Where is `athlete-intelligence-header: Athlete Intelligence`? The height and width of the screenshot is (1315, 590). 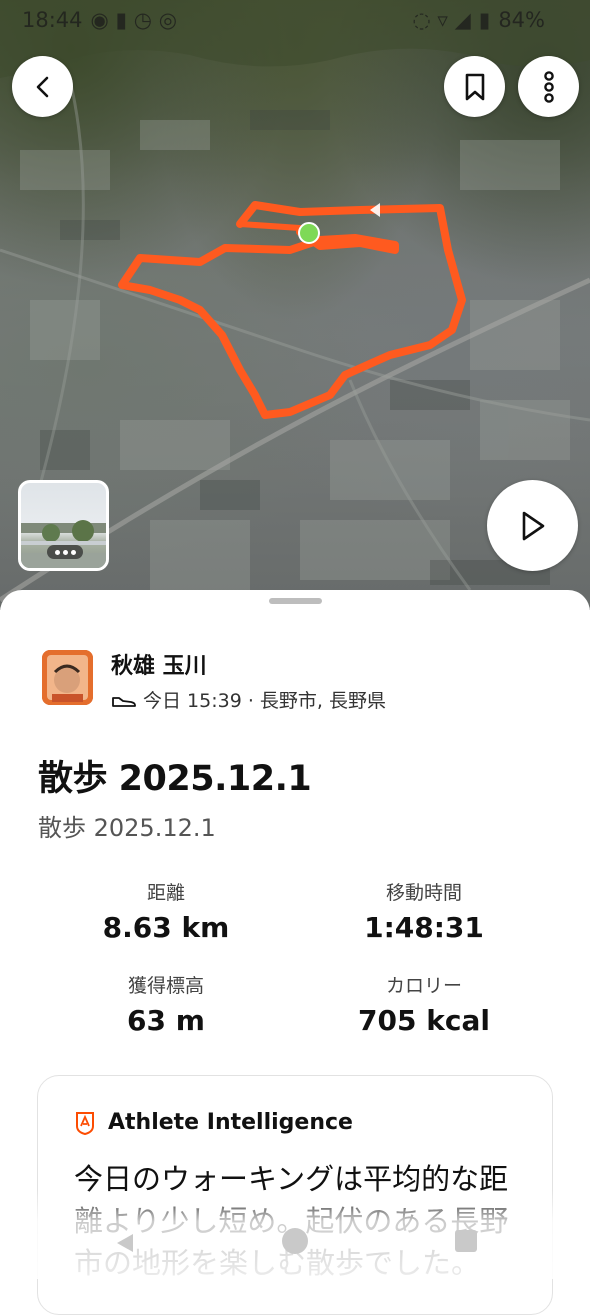
athlete-intelligence-header: Athlete Intelligence is located at coordinates (213, 1122).